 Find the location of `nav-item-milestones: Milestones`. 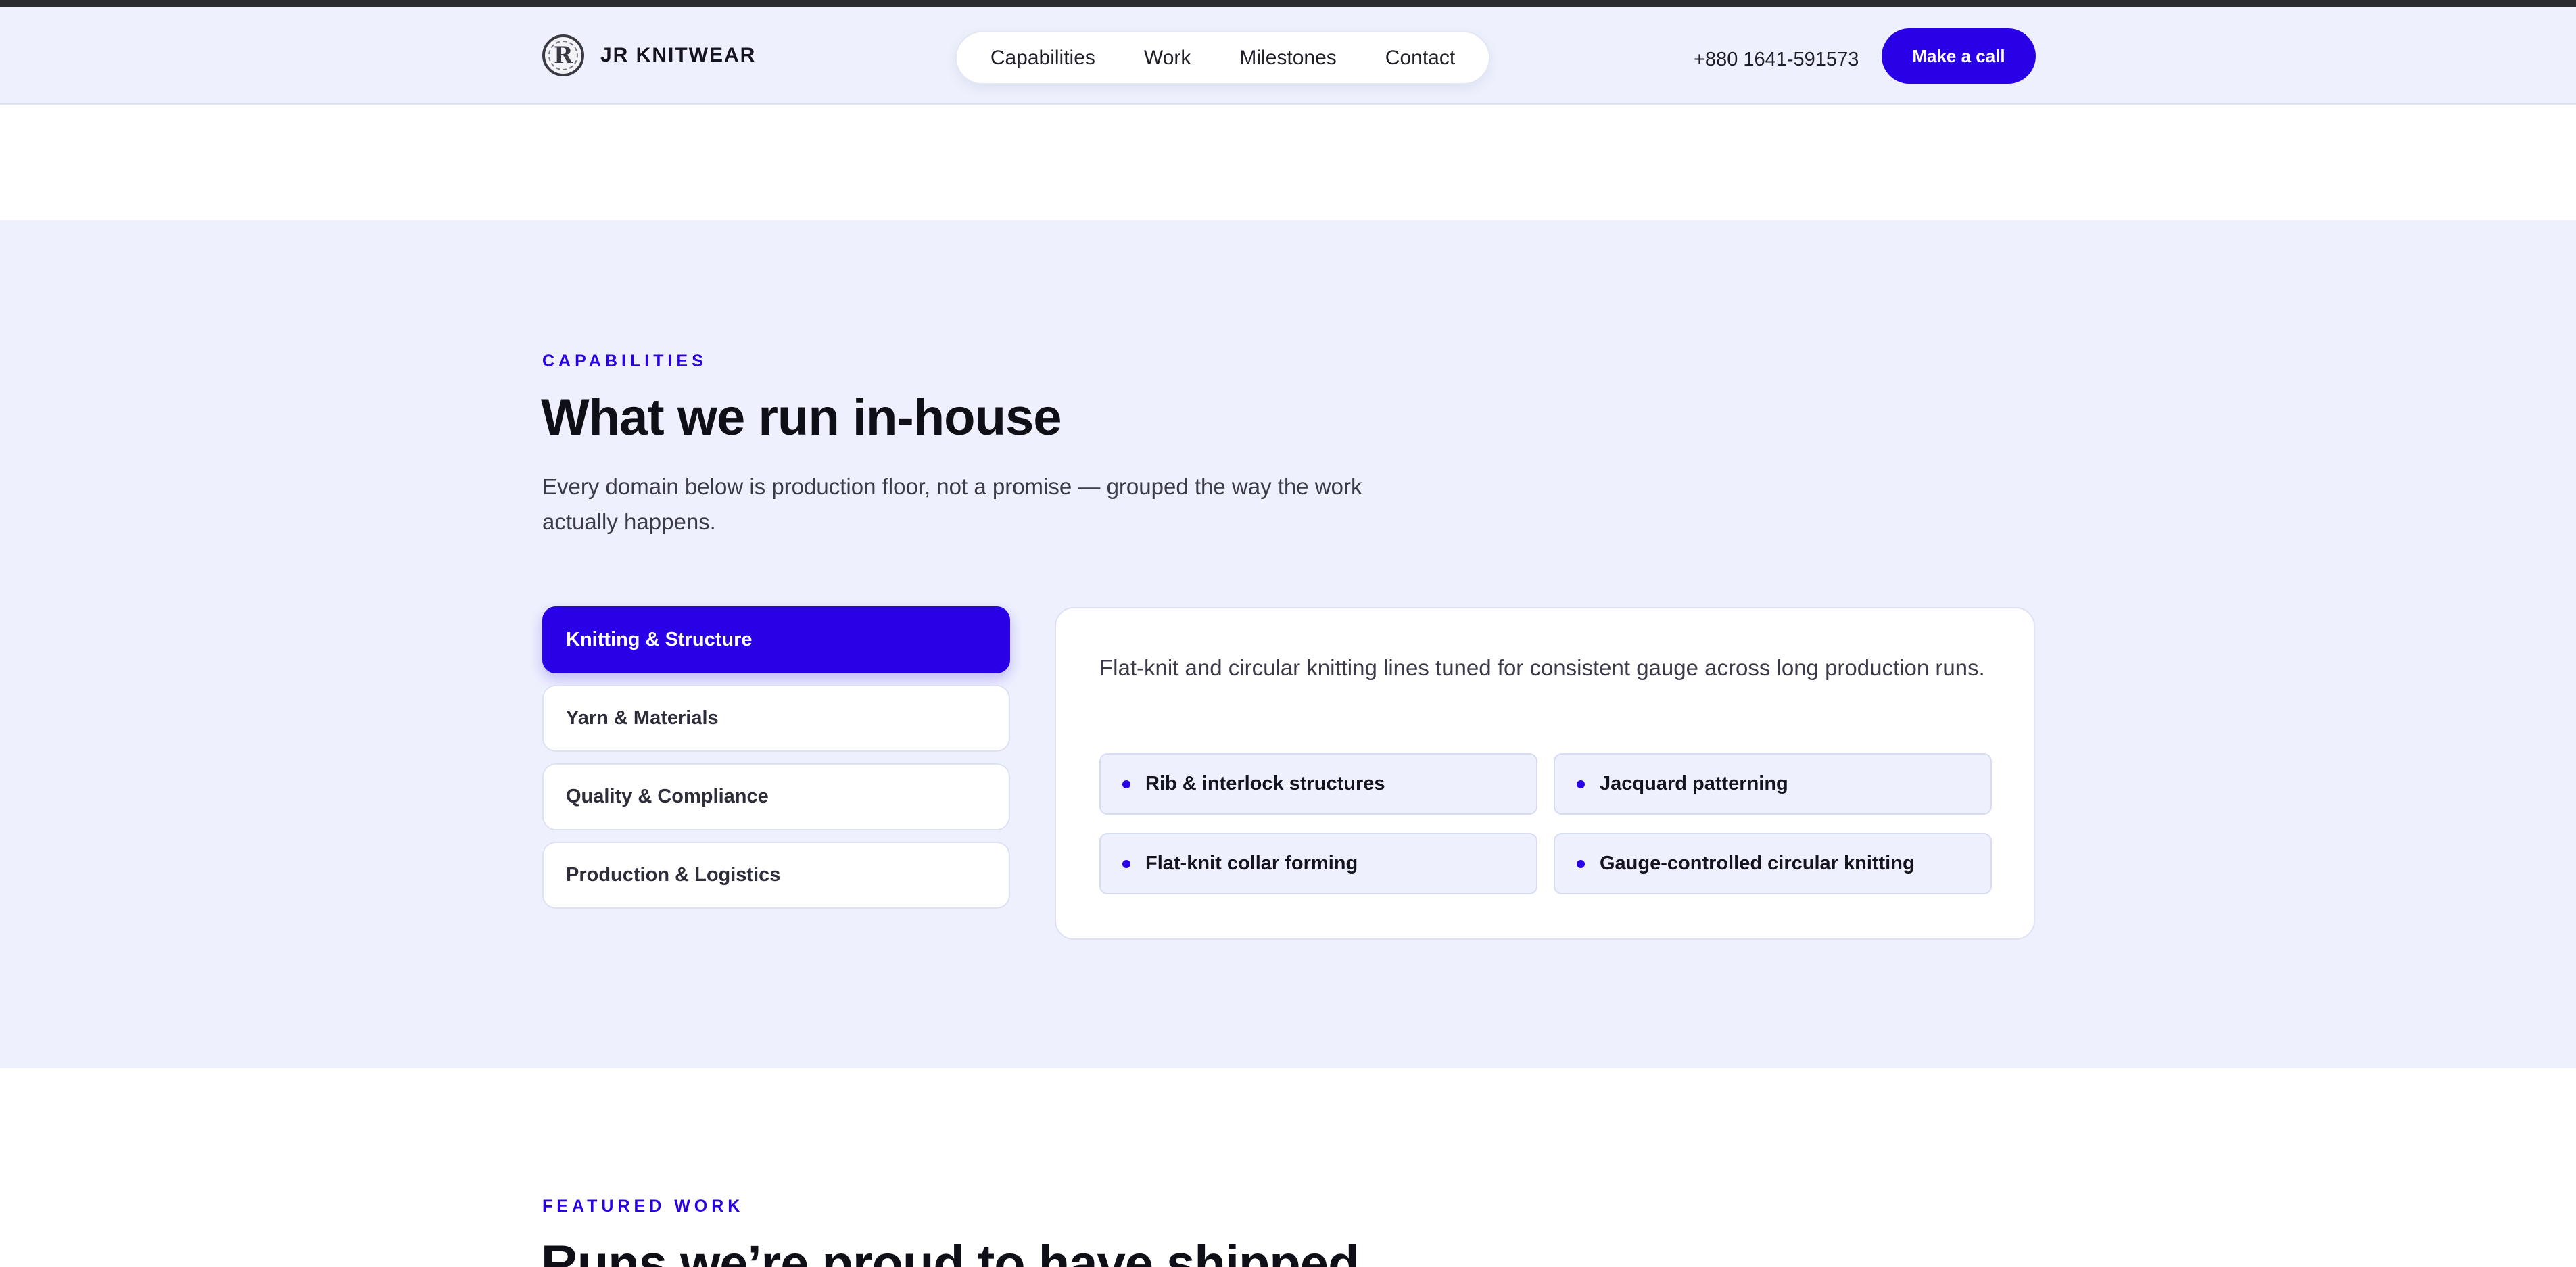

nav-item-milestones: Milestones is located at coordinates (1287, 58).